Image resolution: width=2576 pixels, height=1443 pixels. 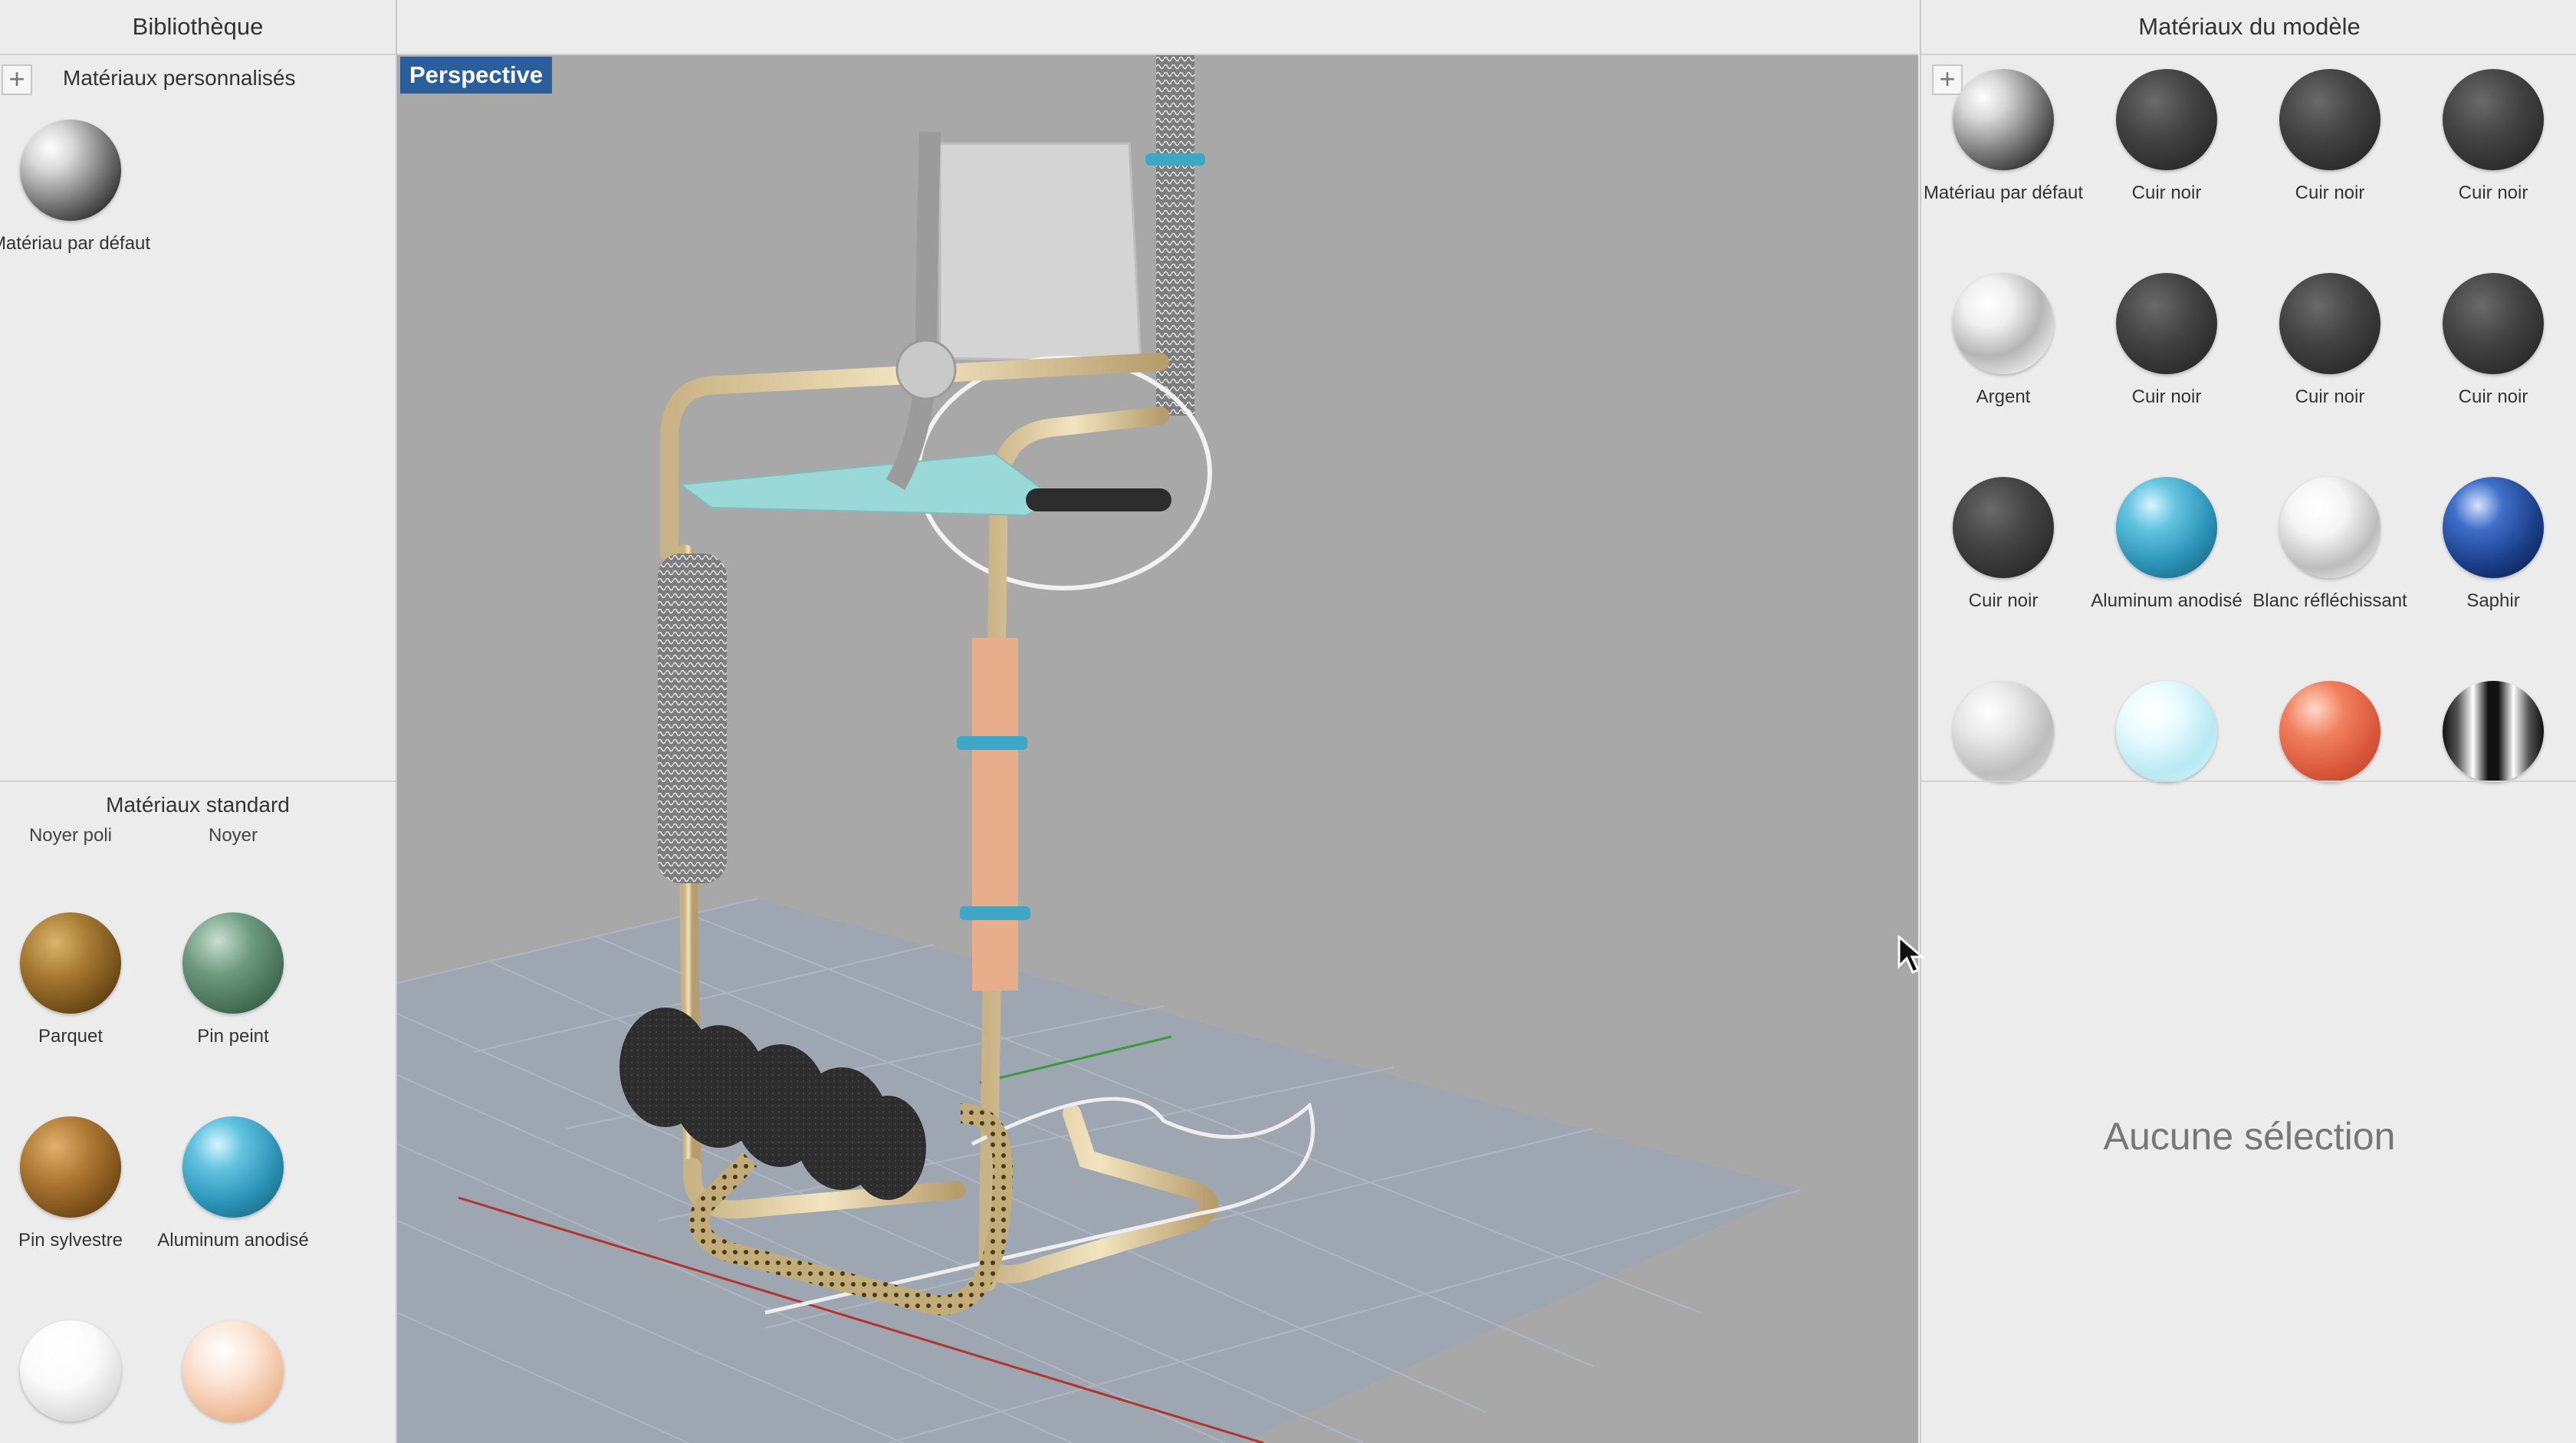 I want to click on viewport-toolbar, so click(x=1158, y=27).